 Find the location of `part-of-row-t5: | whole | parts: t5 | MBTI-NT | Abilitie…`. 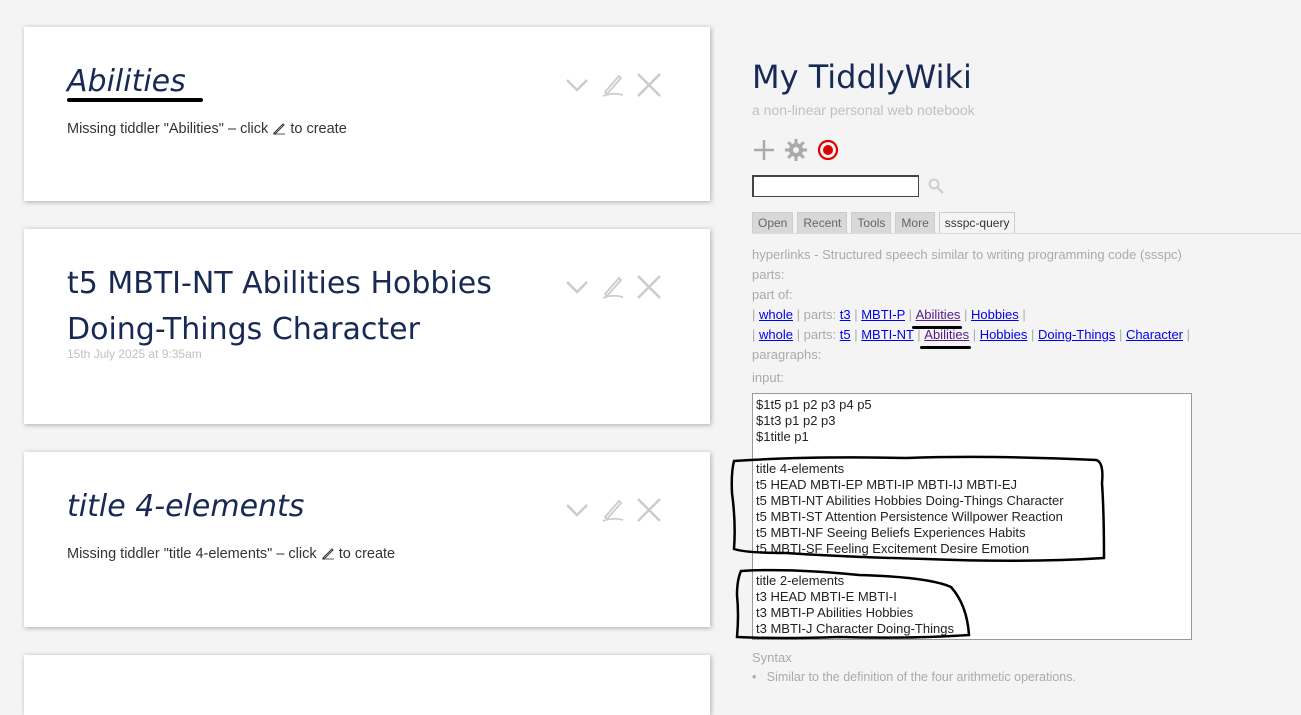

part-of-row-t5: | whole | parts: t5 | MBTI-NT | Abilitie… is located at coordinates (1026, 337).